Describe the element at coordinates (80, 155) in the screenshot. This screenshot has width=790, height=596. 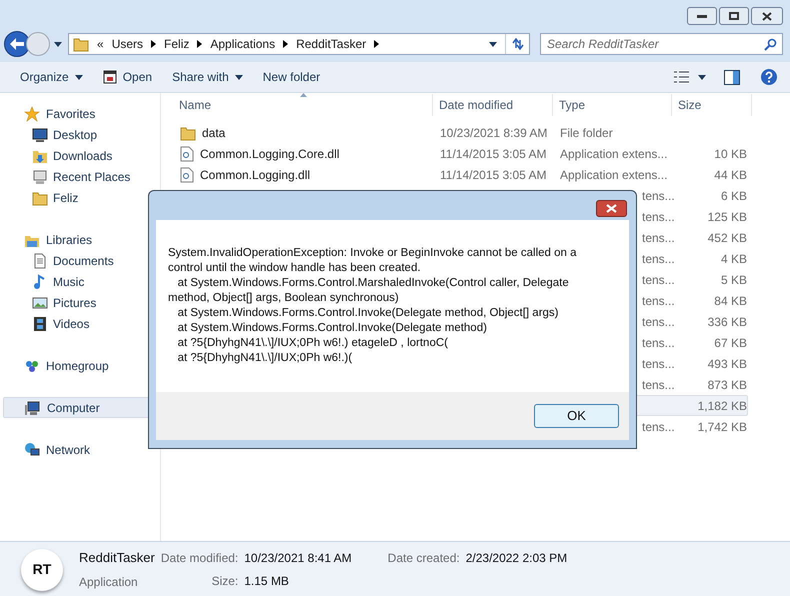
I see `nav-item: Downloads` at that location.